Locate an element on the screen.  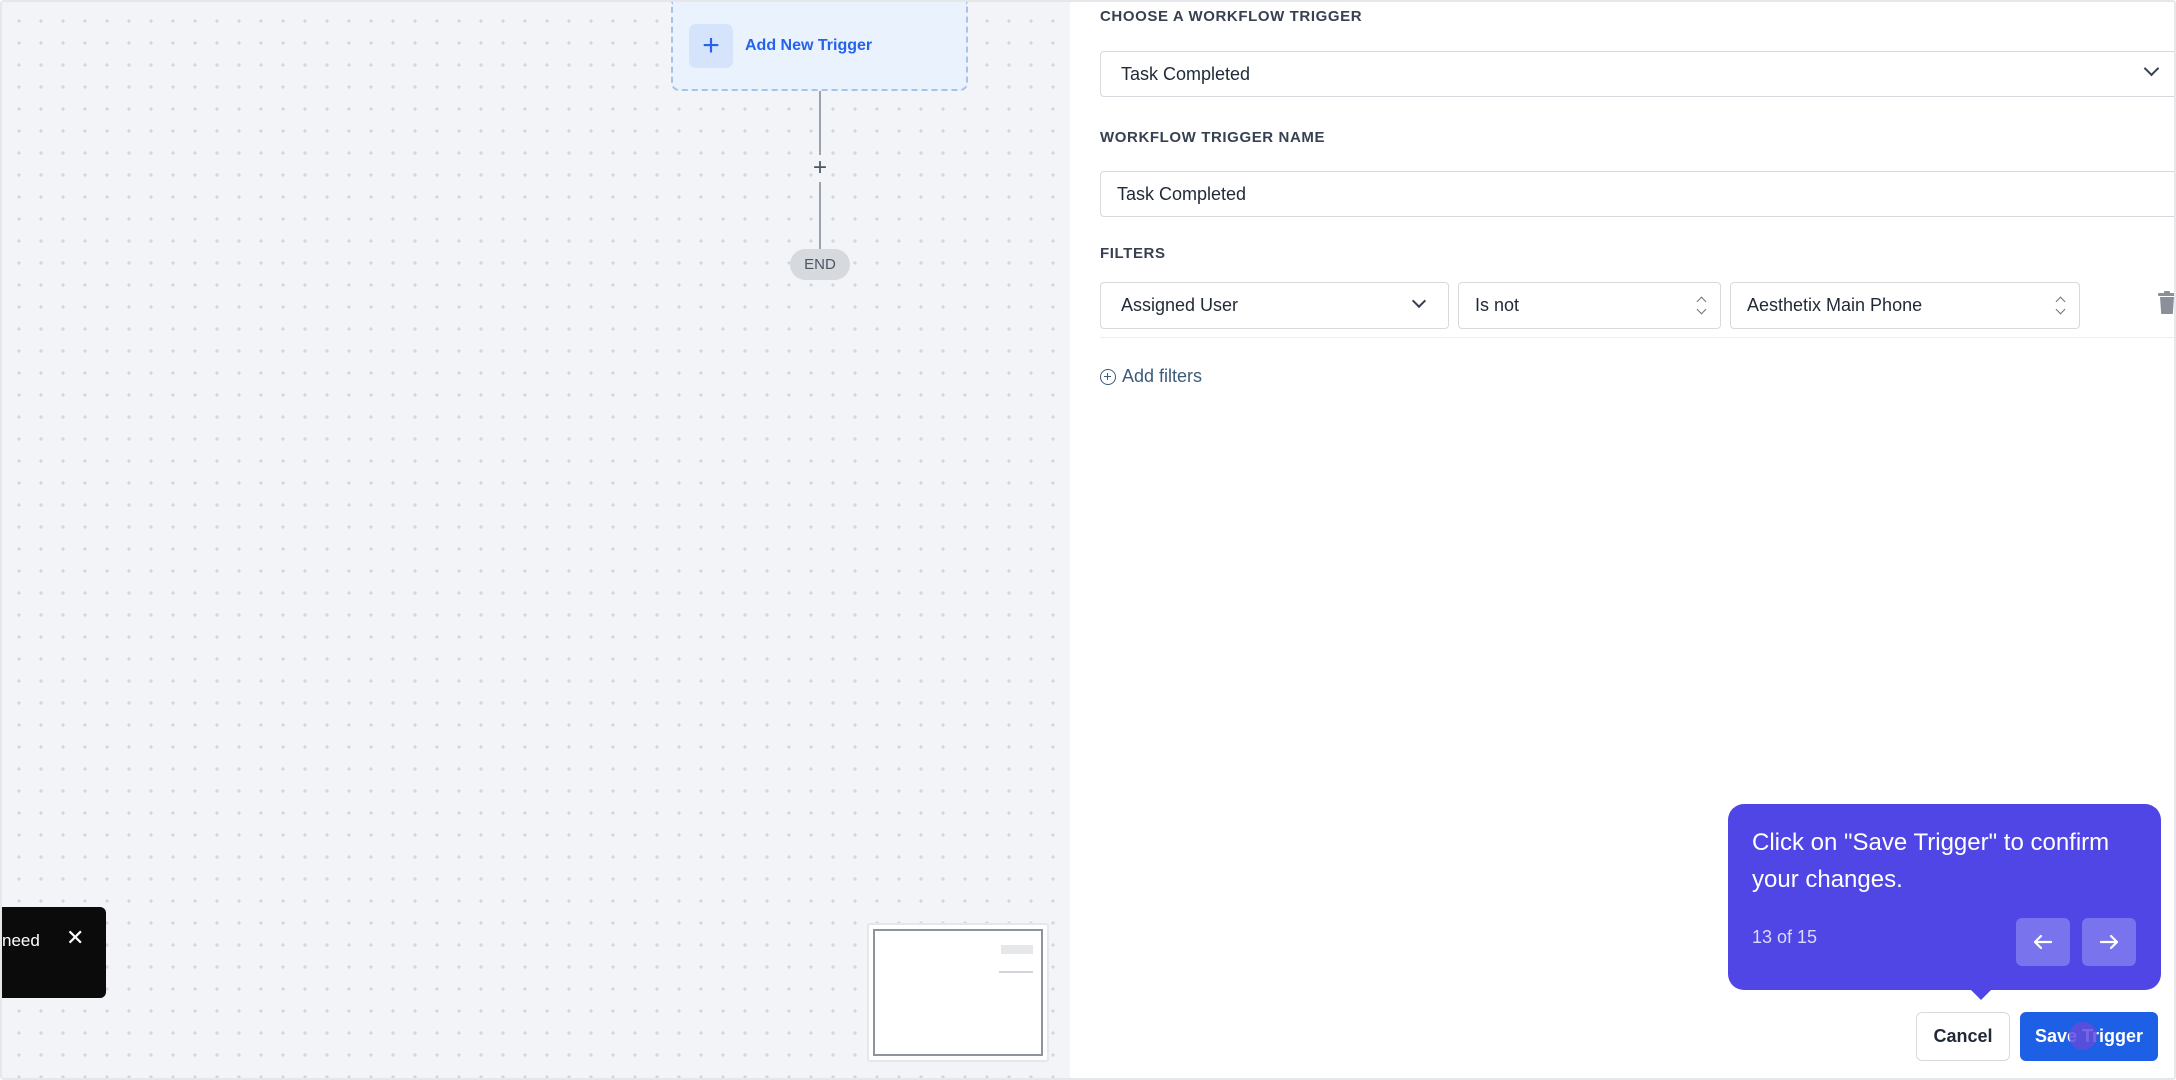
guide-prev-button is located at coordinates (2043, 942).